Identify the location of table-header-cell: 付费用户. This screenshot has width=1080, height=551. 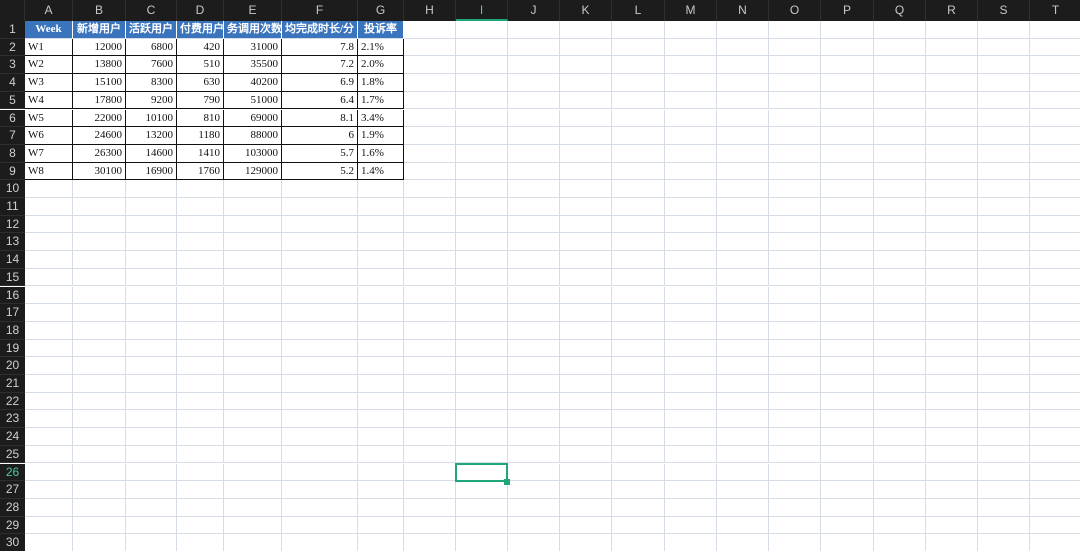
(200, 30).